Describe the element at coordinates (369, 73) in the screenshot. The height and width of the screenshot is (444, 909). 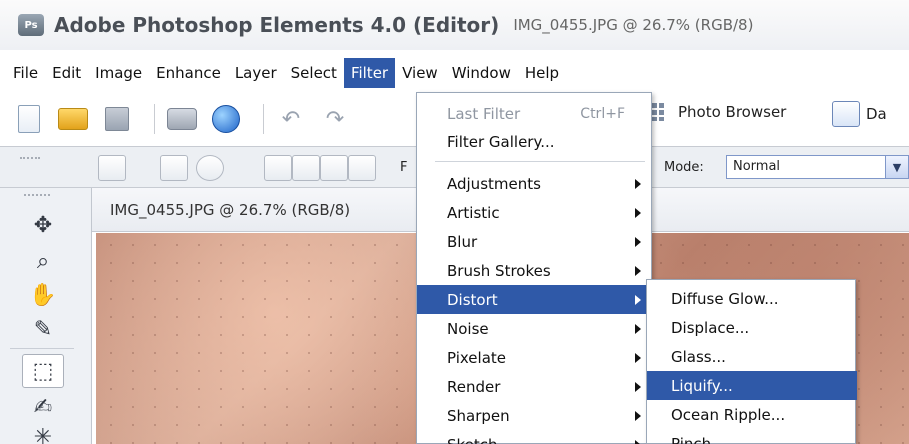
I see `menu-filter: Filter` at that location.